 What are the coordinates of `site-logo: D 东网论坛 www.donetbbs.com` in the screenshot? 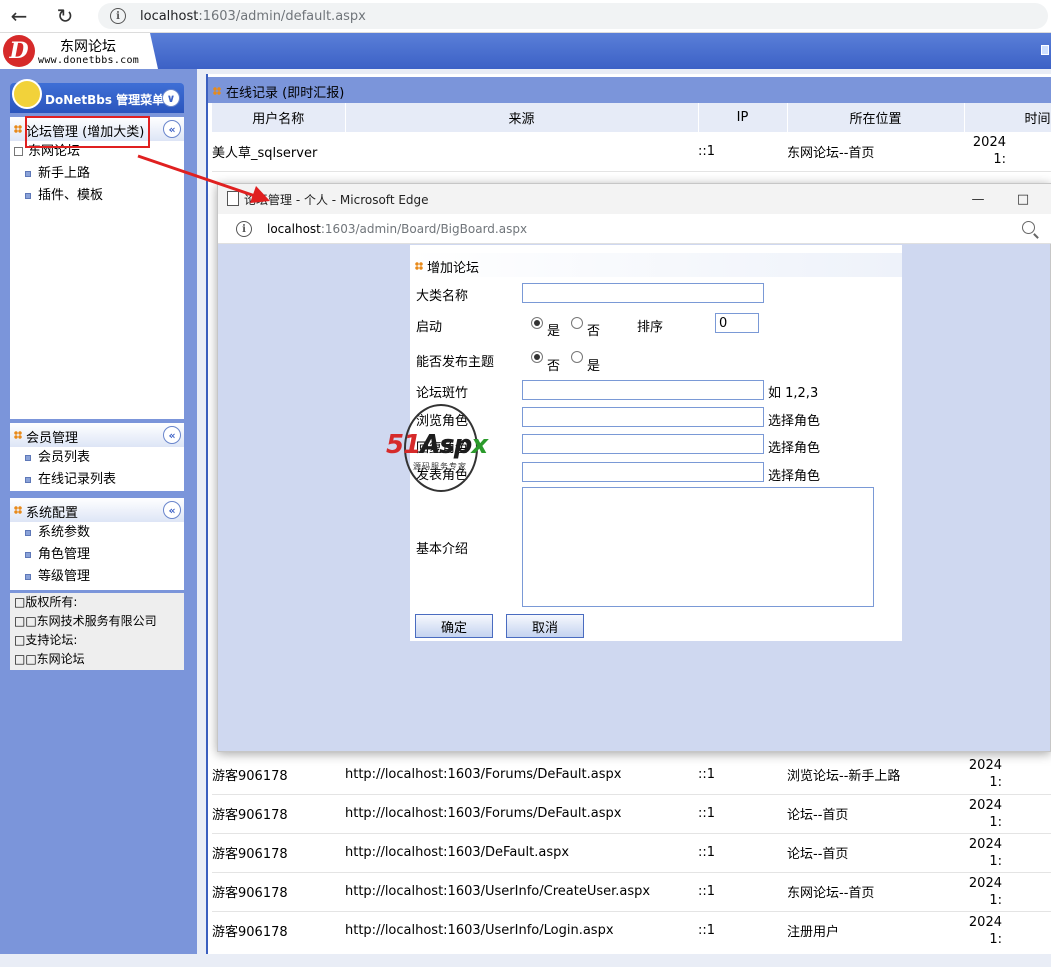 It's located at (79, 51).